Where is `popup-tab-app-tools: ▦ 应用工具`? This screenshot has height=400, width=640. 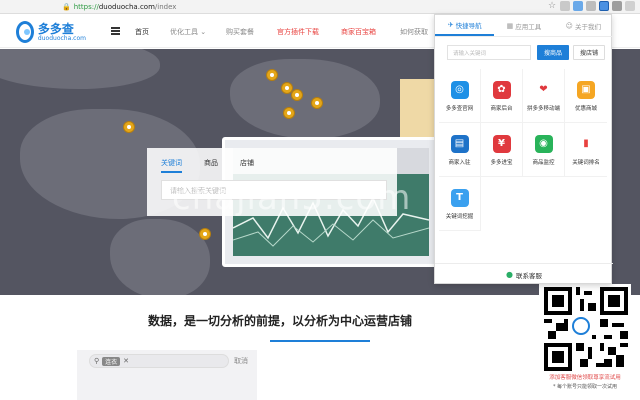 popup-tab-app-tools: ▦ 应用工具 is located at coordinates (523, 25).